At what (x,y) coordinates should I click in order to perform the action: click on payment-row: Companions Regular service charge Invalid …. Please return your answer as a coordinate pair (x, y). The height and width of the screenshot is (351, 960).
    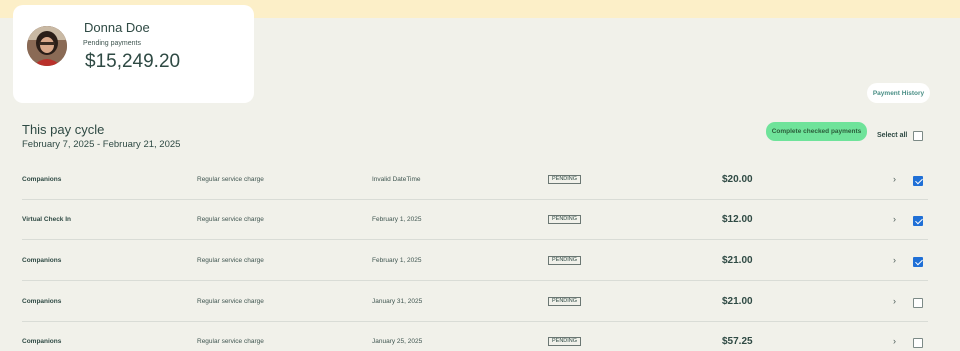
    Looking at the image, I should click on (475, 180).